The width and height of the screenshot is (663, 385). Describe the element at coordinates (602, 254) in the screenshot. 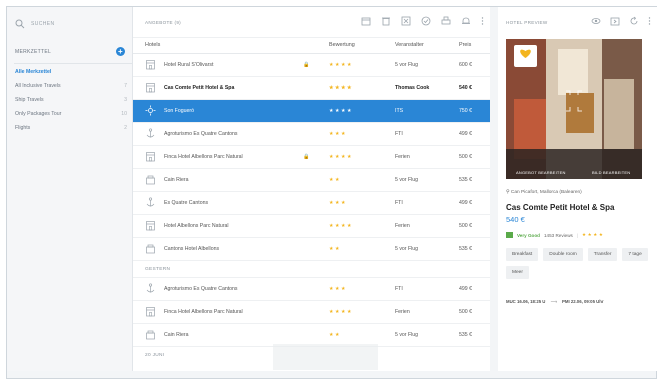

I see `feature-tag: Transfer` at that location.